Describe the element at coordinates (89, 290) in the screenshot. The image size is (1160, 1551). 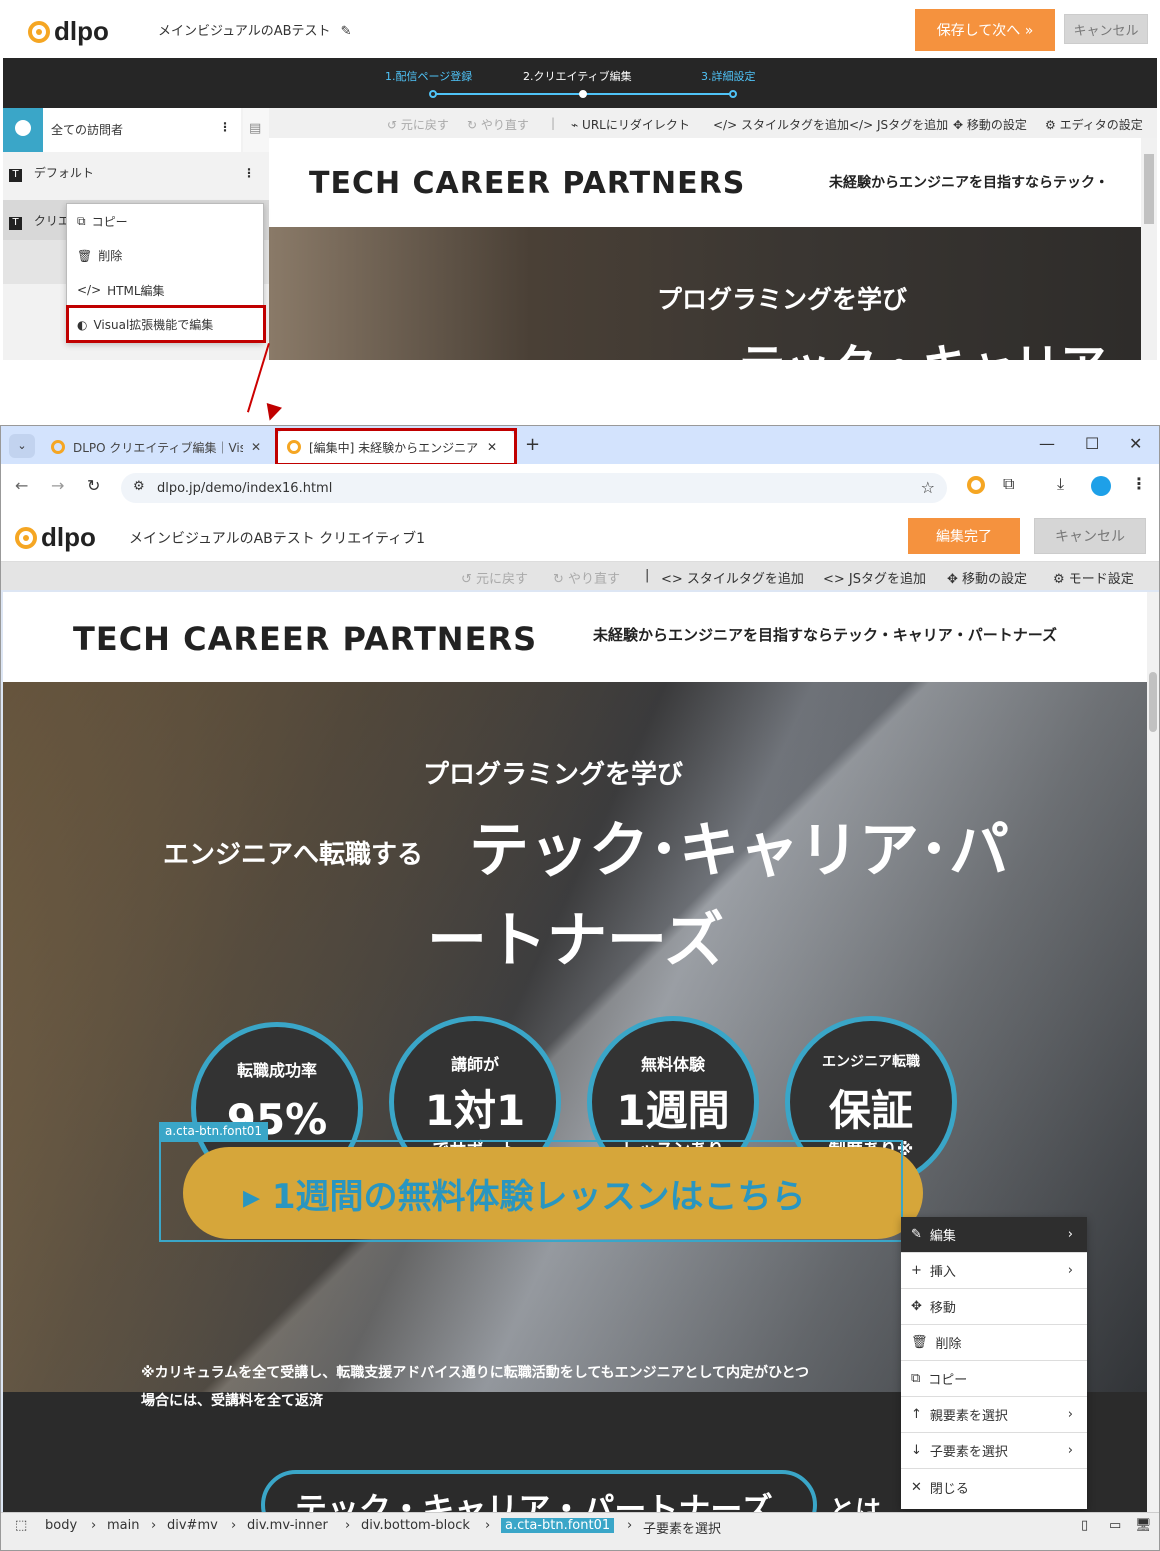
I see `code-icon: </>` at that location.